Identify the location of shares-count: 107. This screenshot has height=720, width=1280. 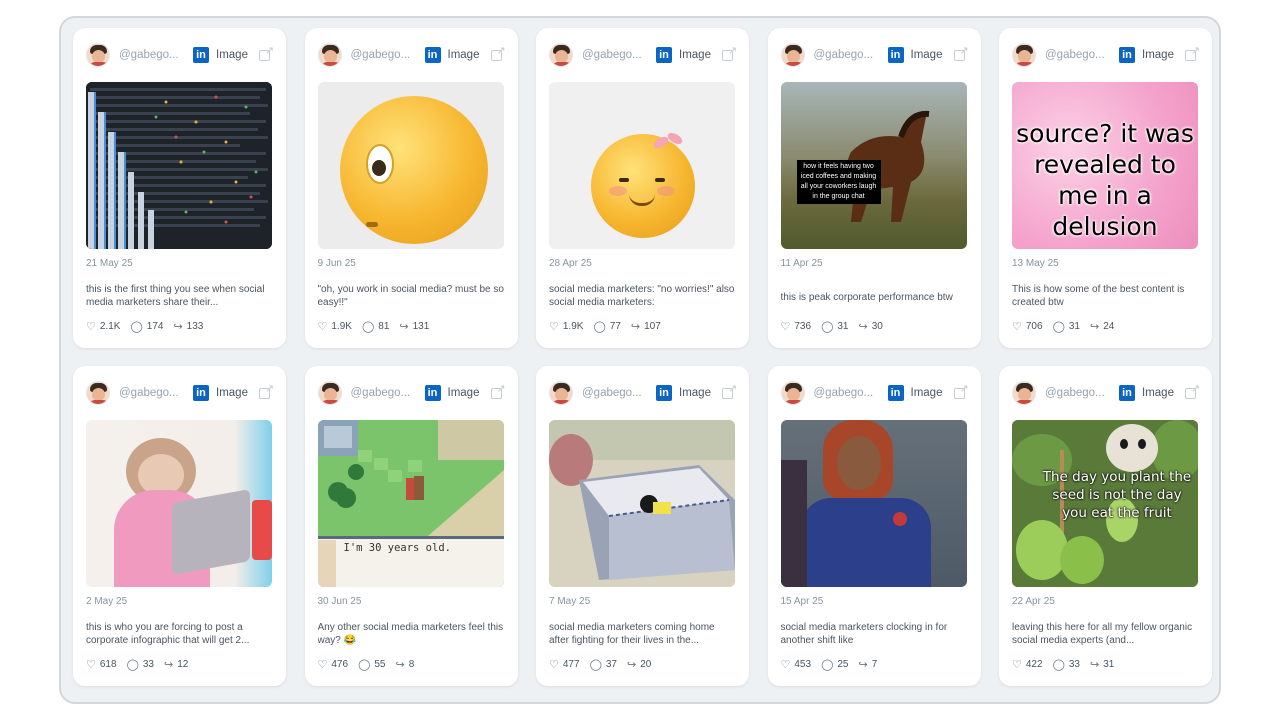
(652, 326).